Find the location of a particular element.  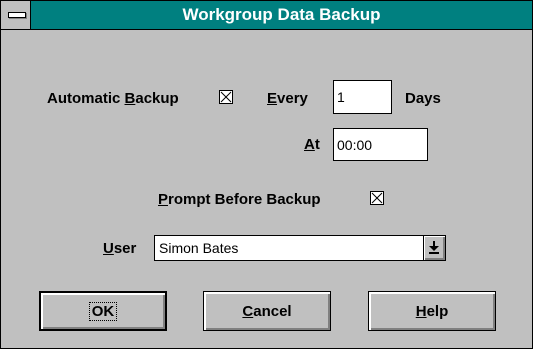

automatic-backup-label: Automatic Backup is located at coordinates (113, 98).